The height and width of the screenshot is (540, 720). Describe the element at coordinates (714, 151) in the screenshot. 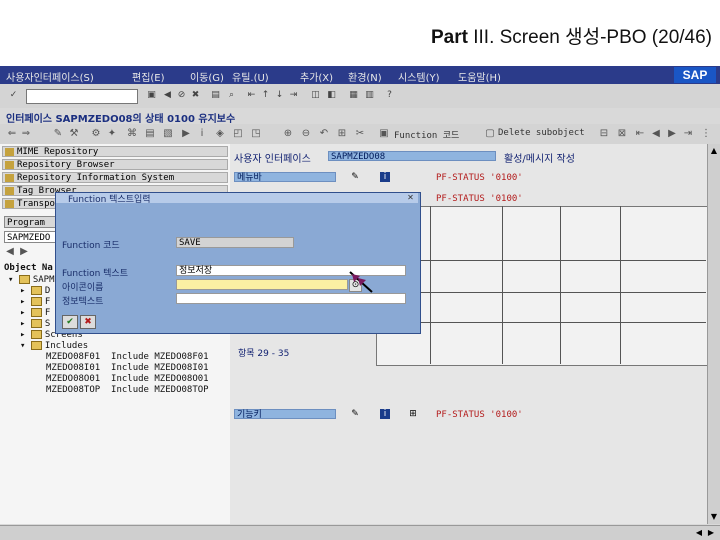

I see `scroll-up-icon: ▲` at that location.